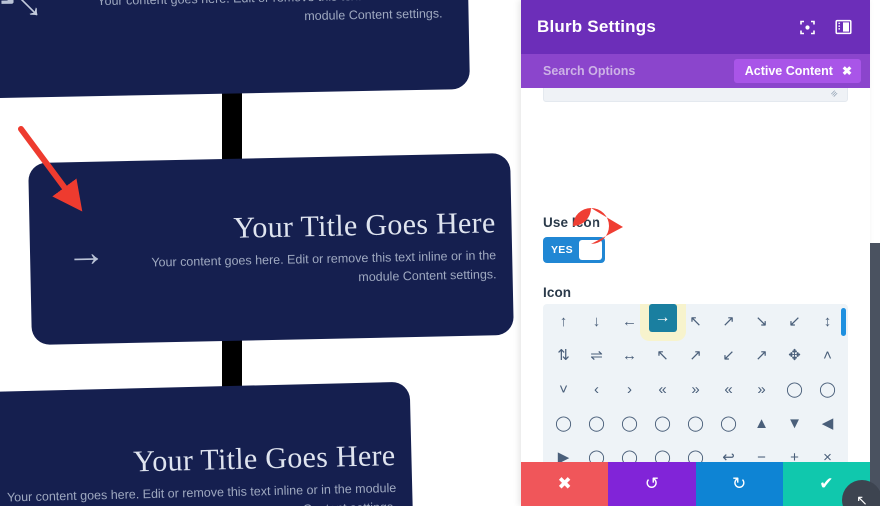 This screenshot has width=880, height=506. I want to click on arrow-up-left-icon-glyph: ↖, so click(695, 321).